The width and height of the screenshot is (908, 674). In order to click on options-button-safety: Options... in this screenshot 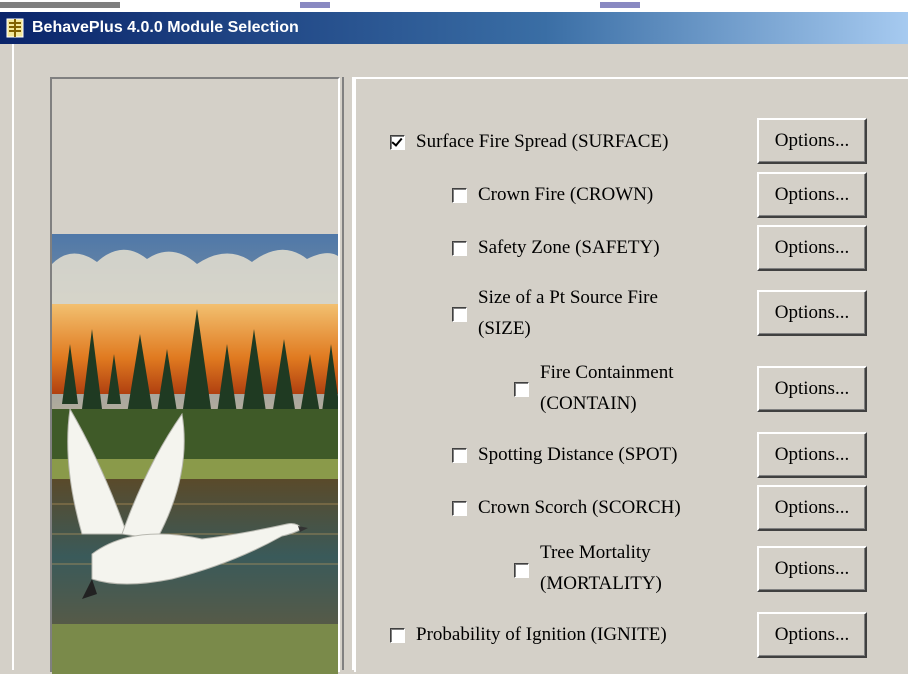, I will do `click(812, 248)`.